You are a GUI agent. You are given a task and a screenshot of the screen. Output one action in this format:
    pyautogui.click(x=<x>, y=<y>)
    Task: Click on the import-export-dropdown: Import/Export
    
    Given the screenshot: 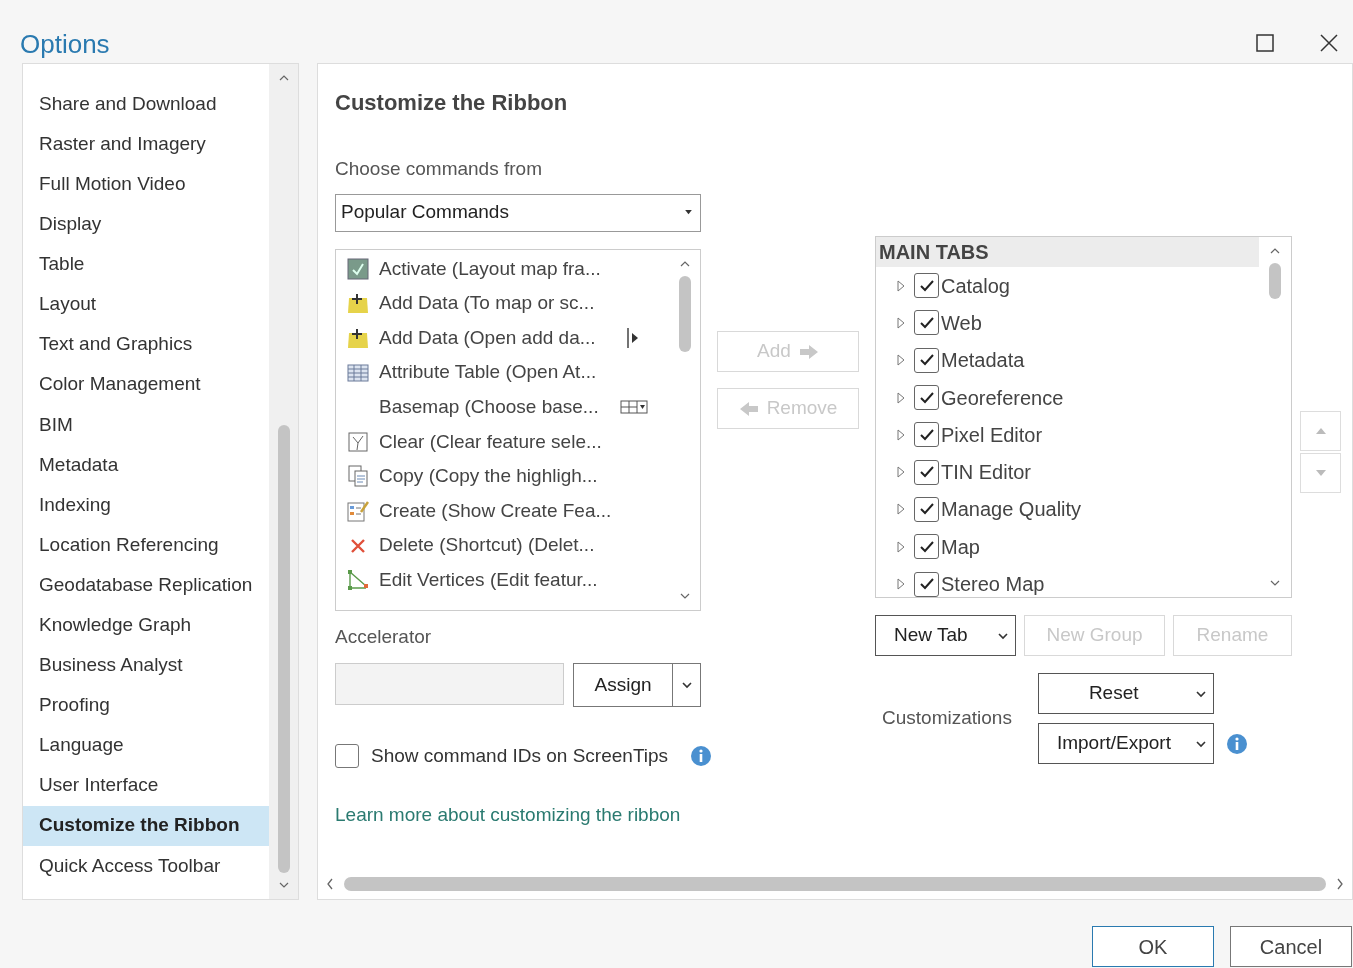 What is the action you would take?
    pyautogui.click(x=1125, y=743)
    